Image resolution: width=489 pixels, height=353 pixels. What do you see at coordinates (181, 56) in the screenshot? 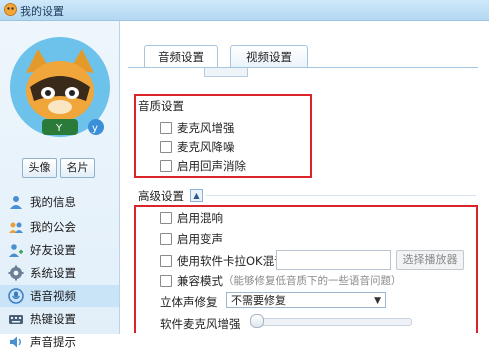
I see `tab-audio-settings: 音频设置` at bounding box center [181, 56].